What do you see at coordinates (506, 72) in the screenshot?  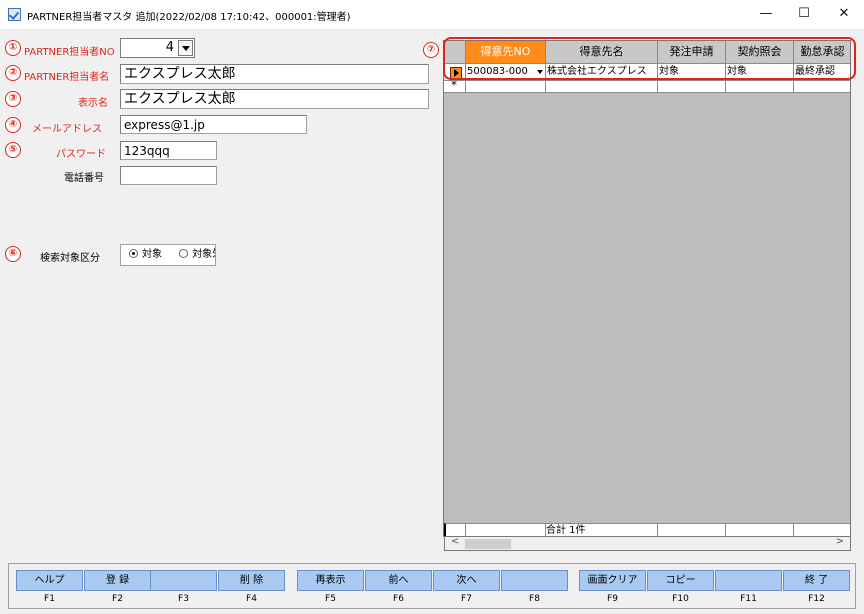 I see `cell-customer-no: 500083-000` at bounding box center [506, 72].